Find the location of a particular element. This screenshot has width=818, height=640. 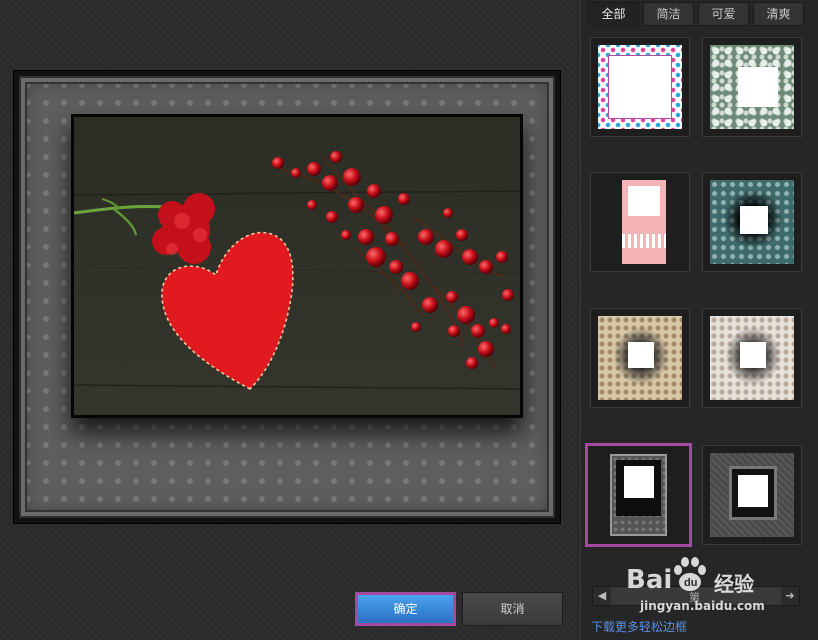

category-tabs: 全部 简洁 可爱 清爽 is located at coordinates (698, 14).